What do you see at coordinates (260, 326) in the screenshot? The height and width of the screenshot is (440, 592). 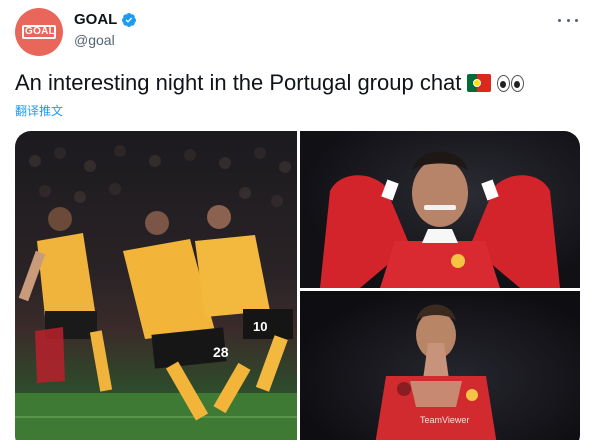 I see `svg-text: 10` at bounding box center [260, 326].